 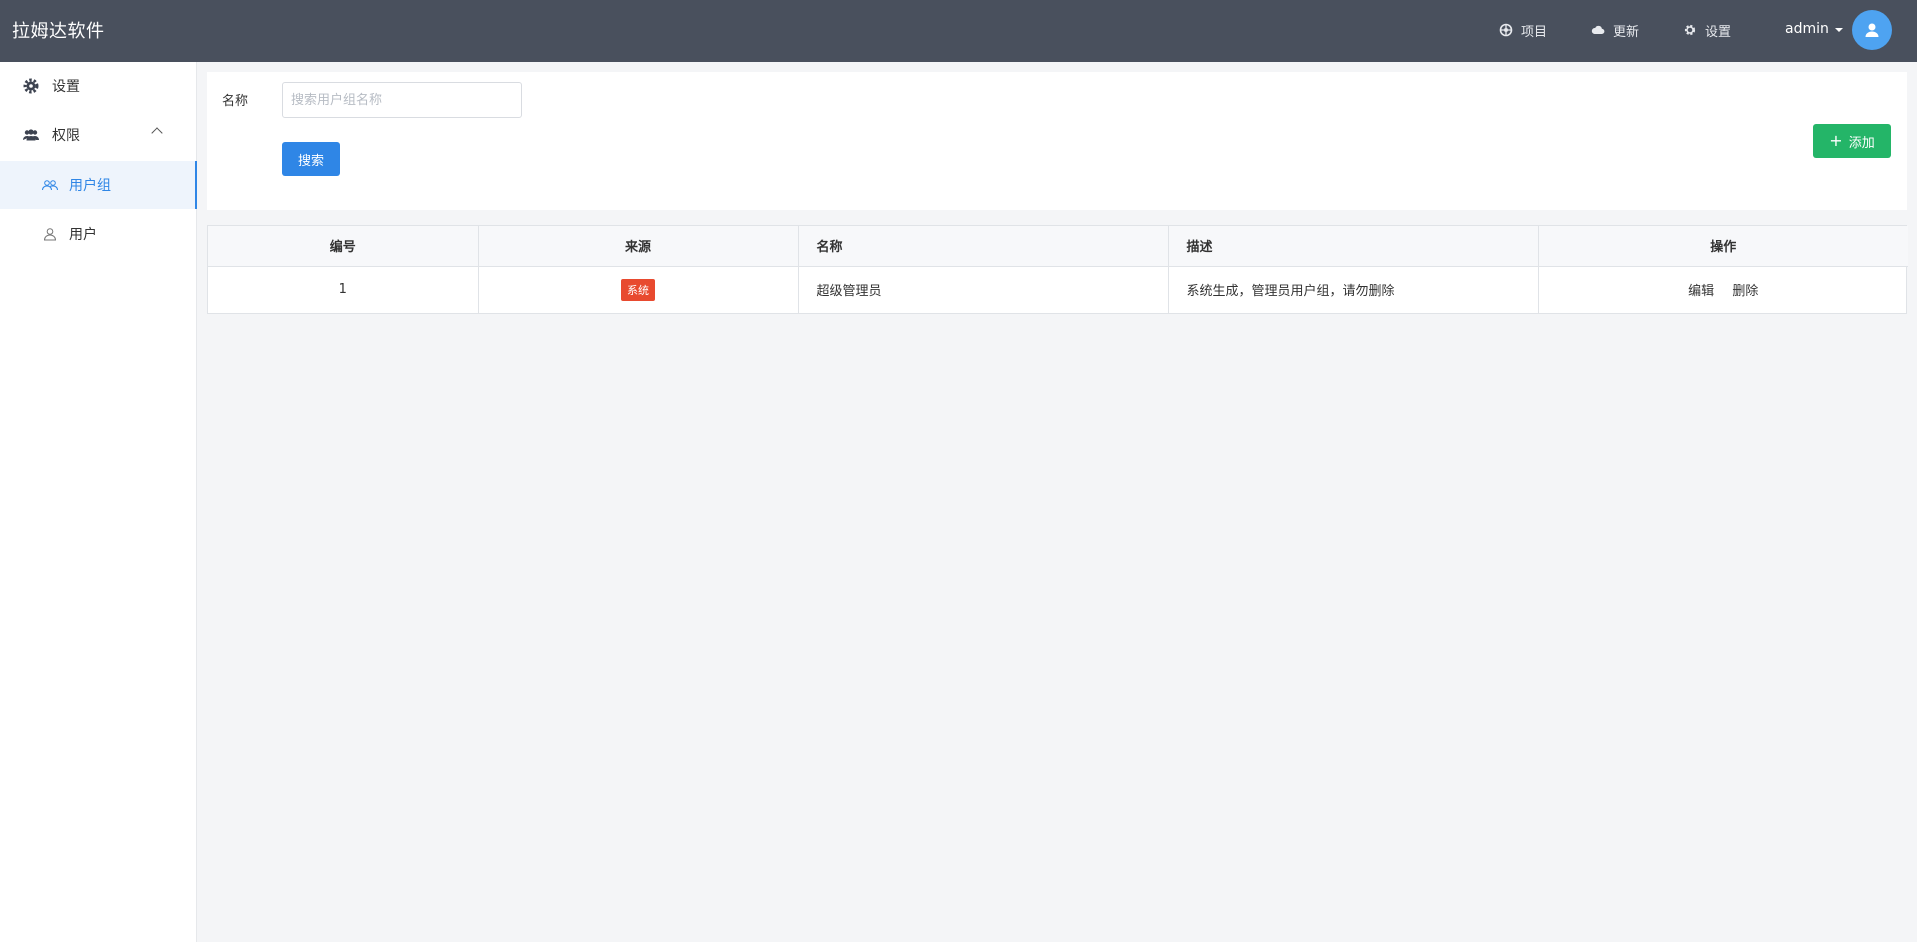 What do you see at coordinates (1534, 32) in the screenshot?
I see `nav-projects-label: 项目` at bounding box center [1534, 32].